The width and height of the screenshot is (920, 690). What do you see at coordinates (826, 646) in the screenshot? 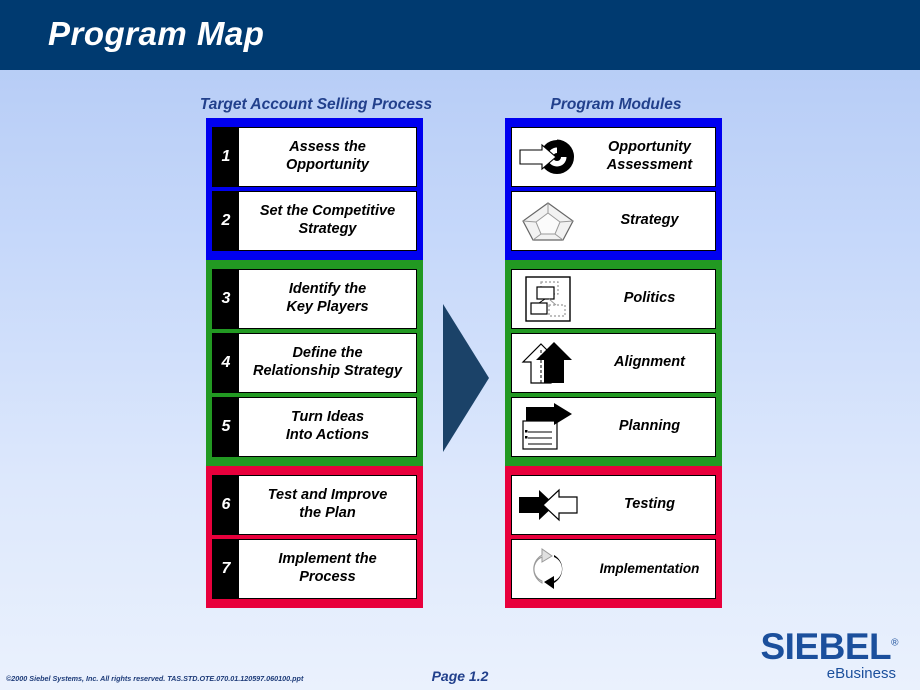
I see `siebel-wordmark-text: SIEBEL` at bounding box center [826, 646].